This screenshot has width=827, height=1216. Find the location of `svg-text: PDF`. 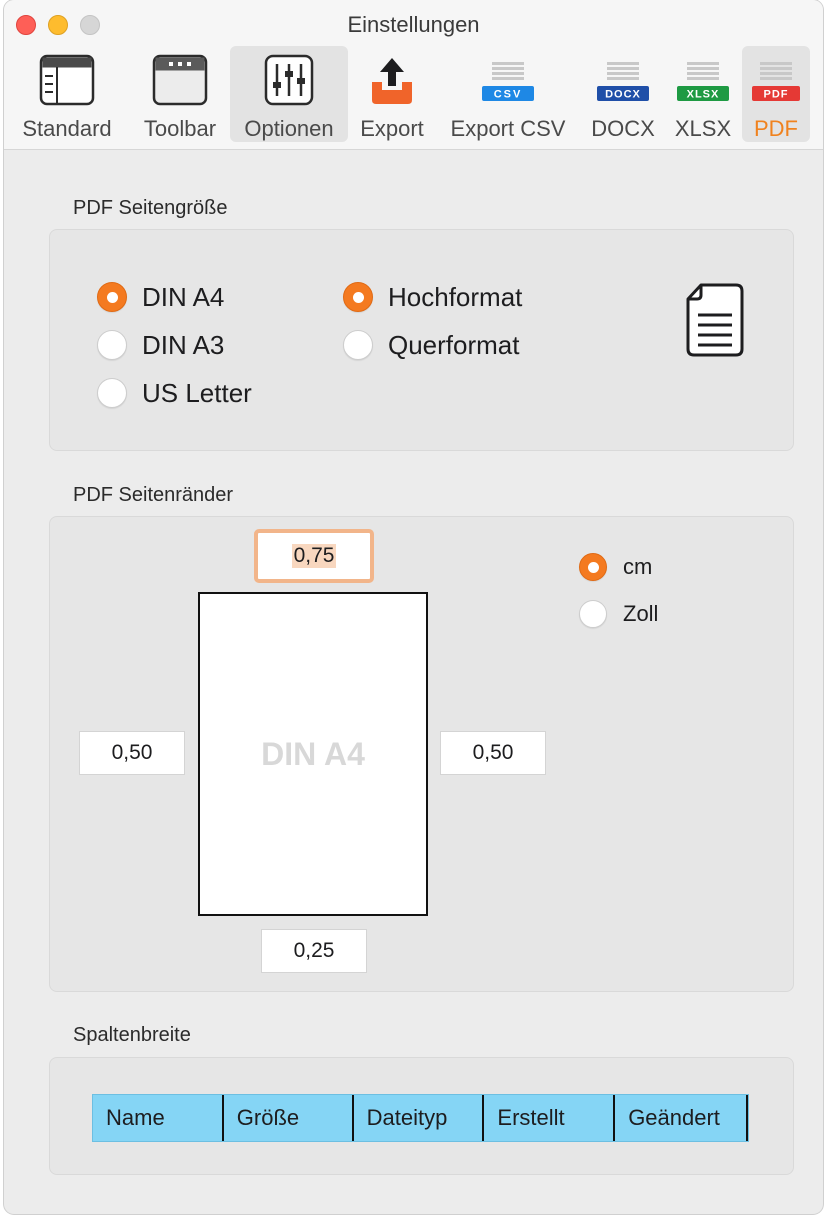

svg-text: PDF is located at coordinates (776, 95).